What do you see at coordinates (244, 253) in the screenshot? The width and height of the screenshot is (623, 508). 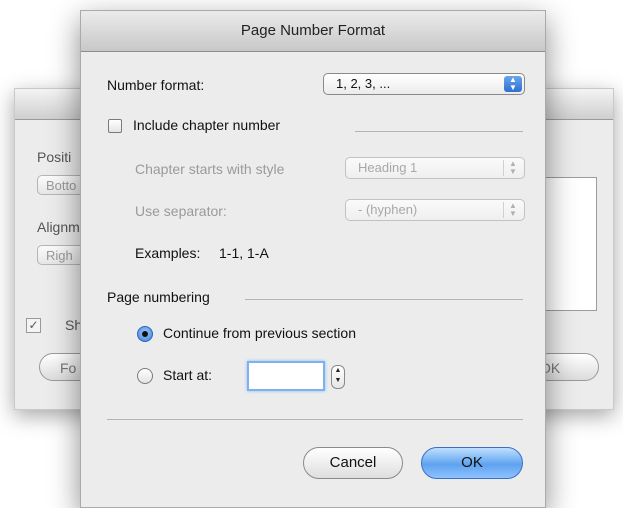 I see `examples-value: 1-1, 1-A` at bounding box center [244, 253].